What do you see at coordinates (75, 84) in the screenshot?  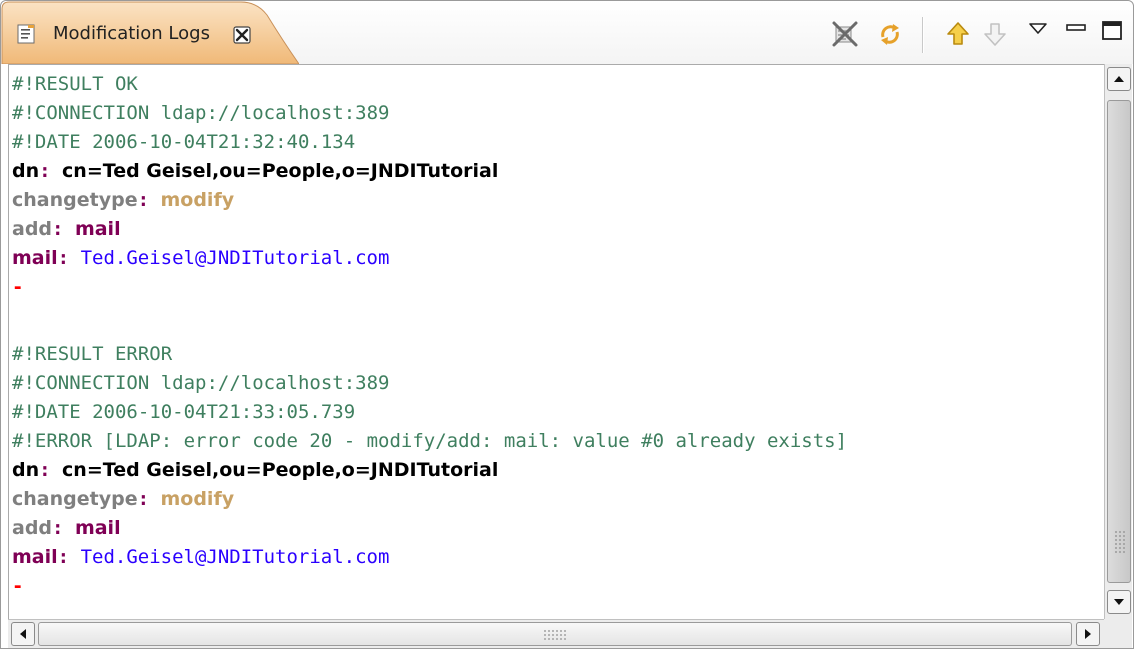 I see `result-comment: #!RESULT OK` at bounding box center [75, 84].